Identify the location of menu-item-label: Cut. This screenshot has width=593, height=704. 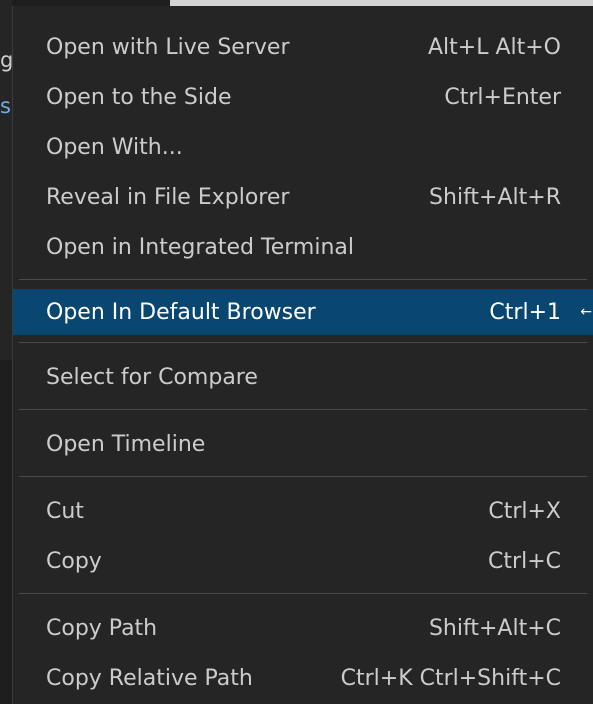
(65, 511).